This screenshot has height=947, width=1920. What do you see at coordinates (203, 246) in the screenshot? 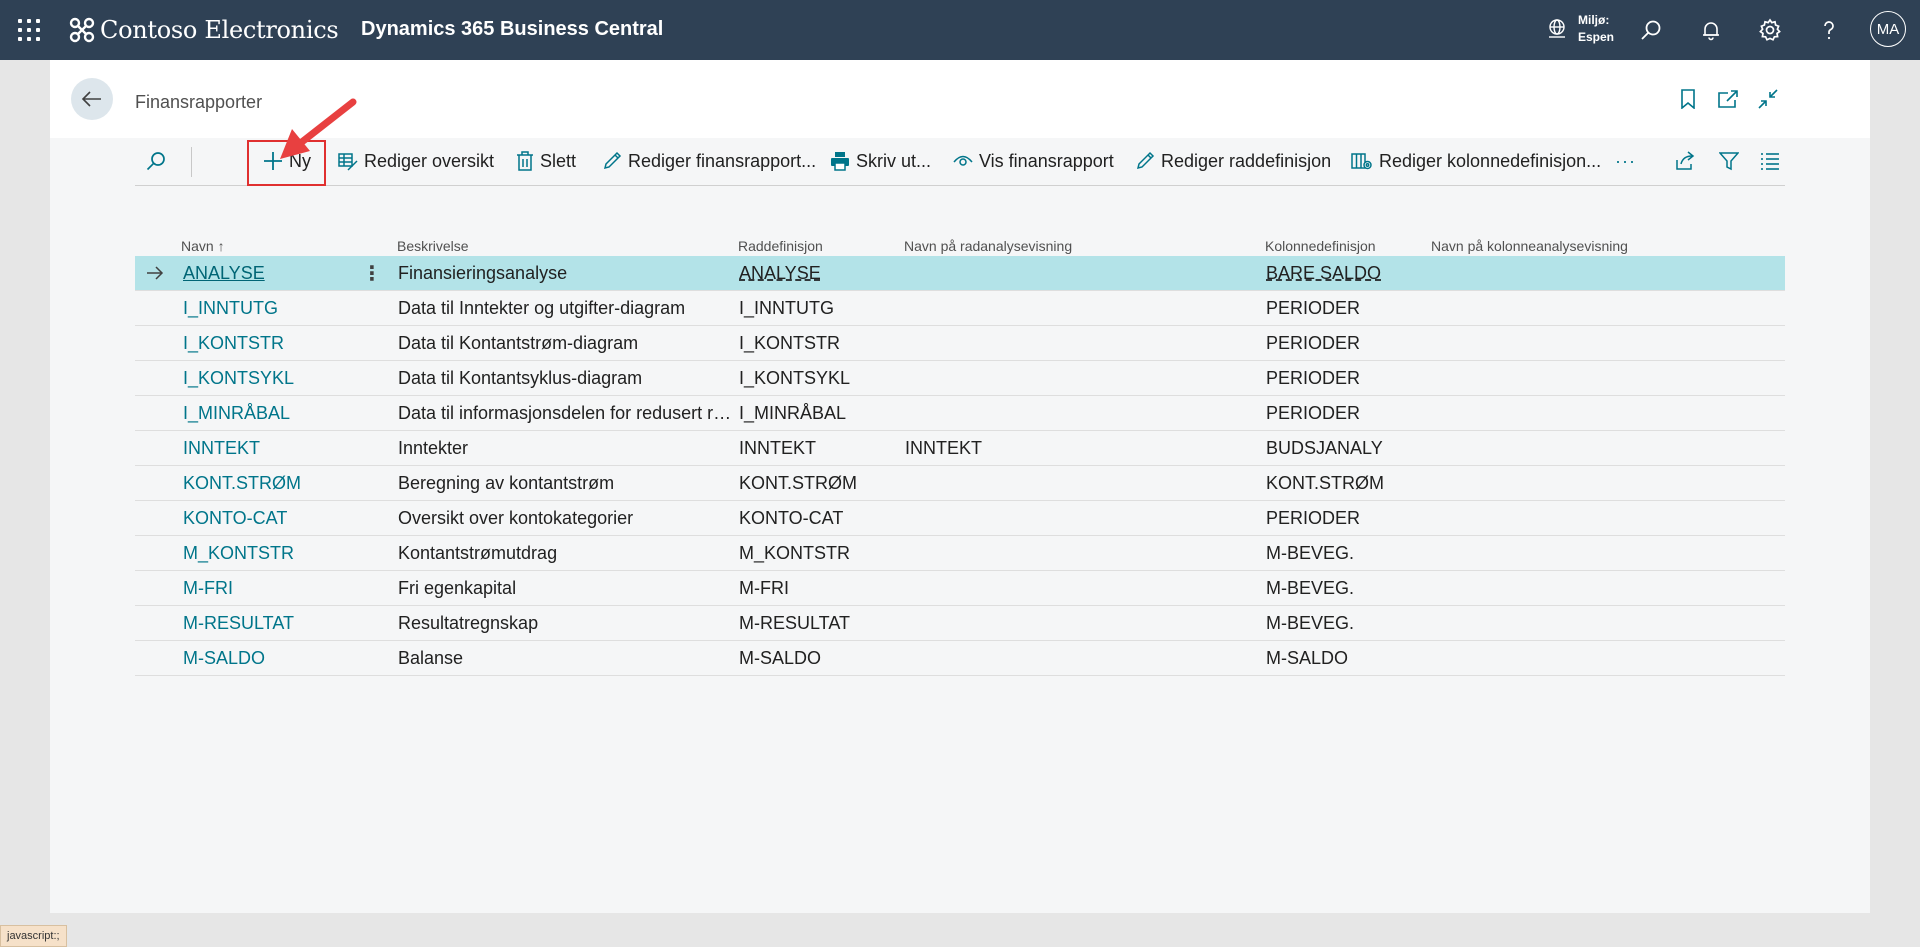
I see `column-header-name: Navn ↑` at bounding box center [203, 246].